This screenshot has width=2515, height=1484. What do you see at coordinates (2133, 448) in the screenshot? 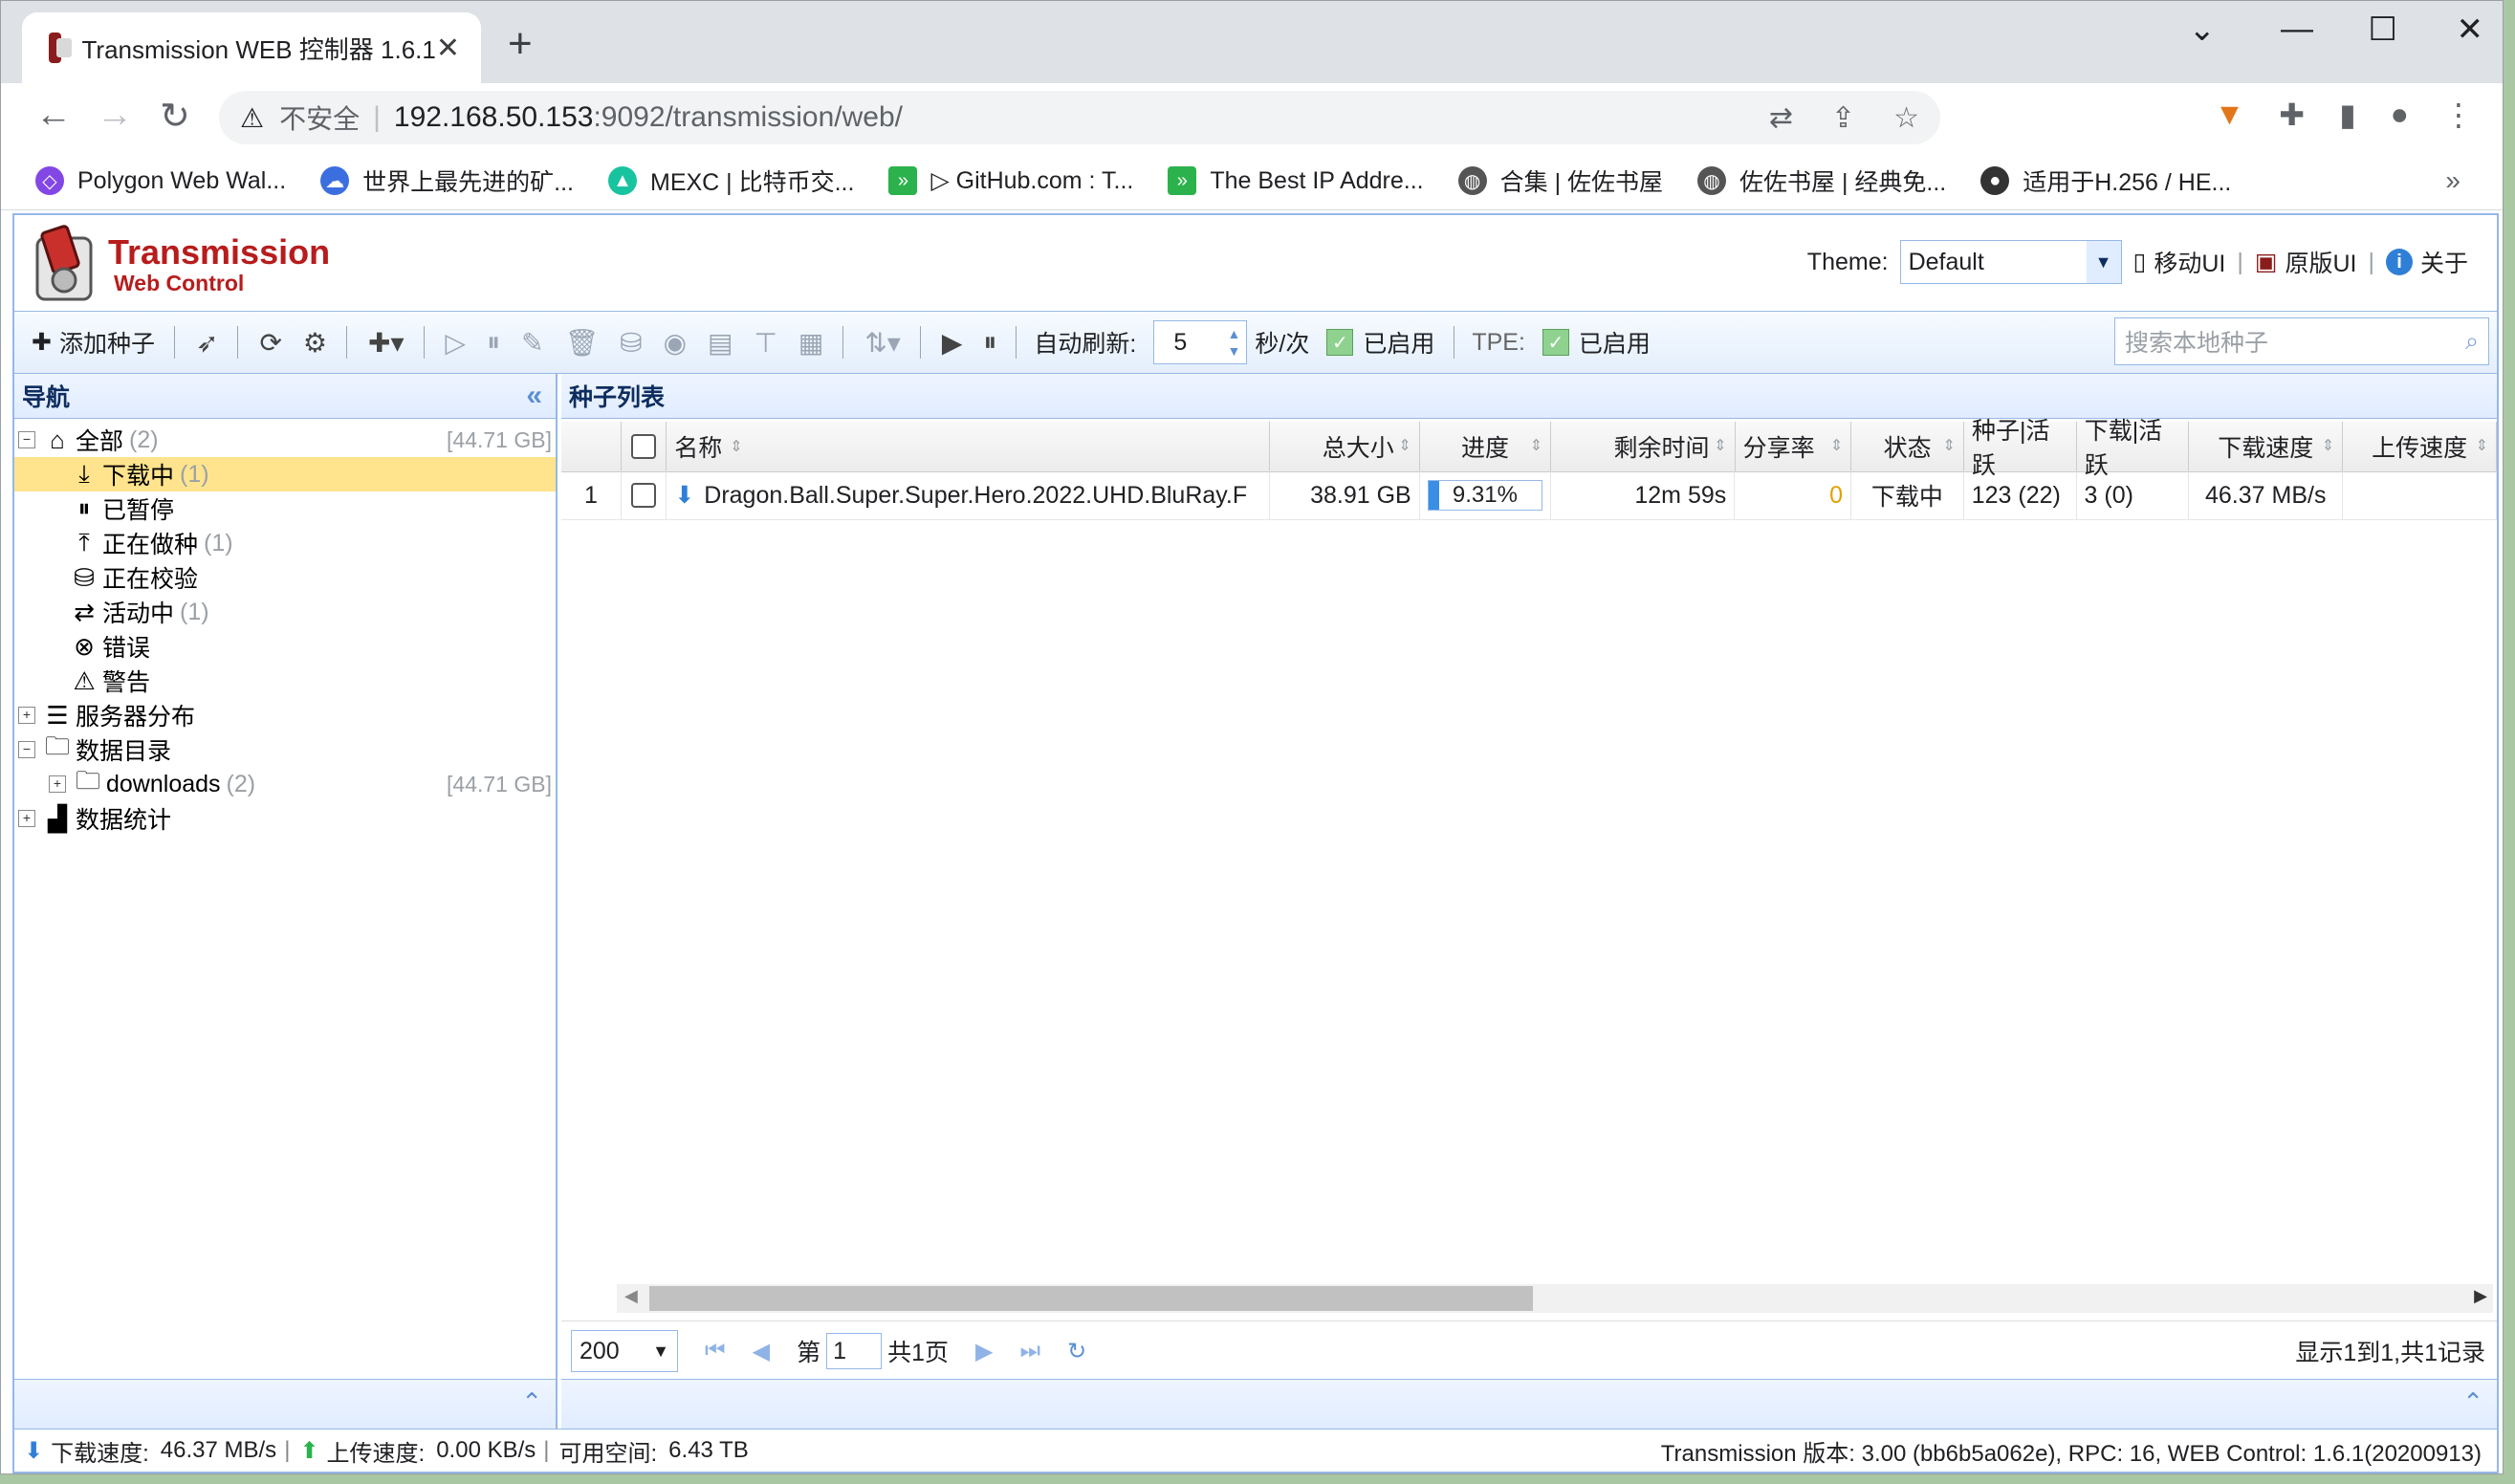
I see `header-peers: 下载|活跃` at bounding box center [2133, 448].